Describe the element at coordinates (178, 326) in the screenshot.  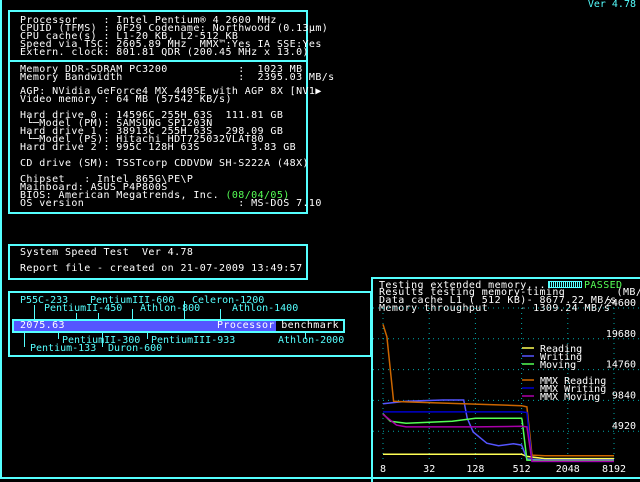
I see `benchmark-bar: 2075.63 Processor benchmark` at that location.